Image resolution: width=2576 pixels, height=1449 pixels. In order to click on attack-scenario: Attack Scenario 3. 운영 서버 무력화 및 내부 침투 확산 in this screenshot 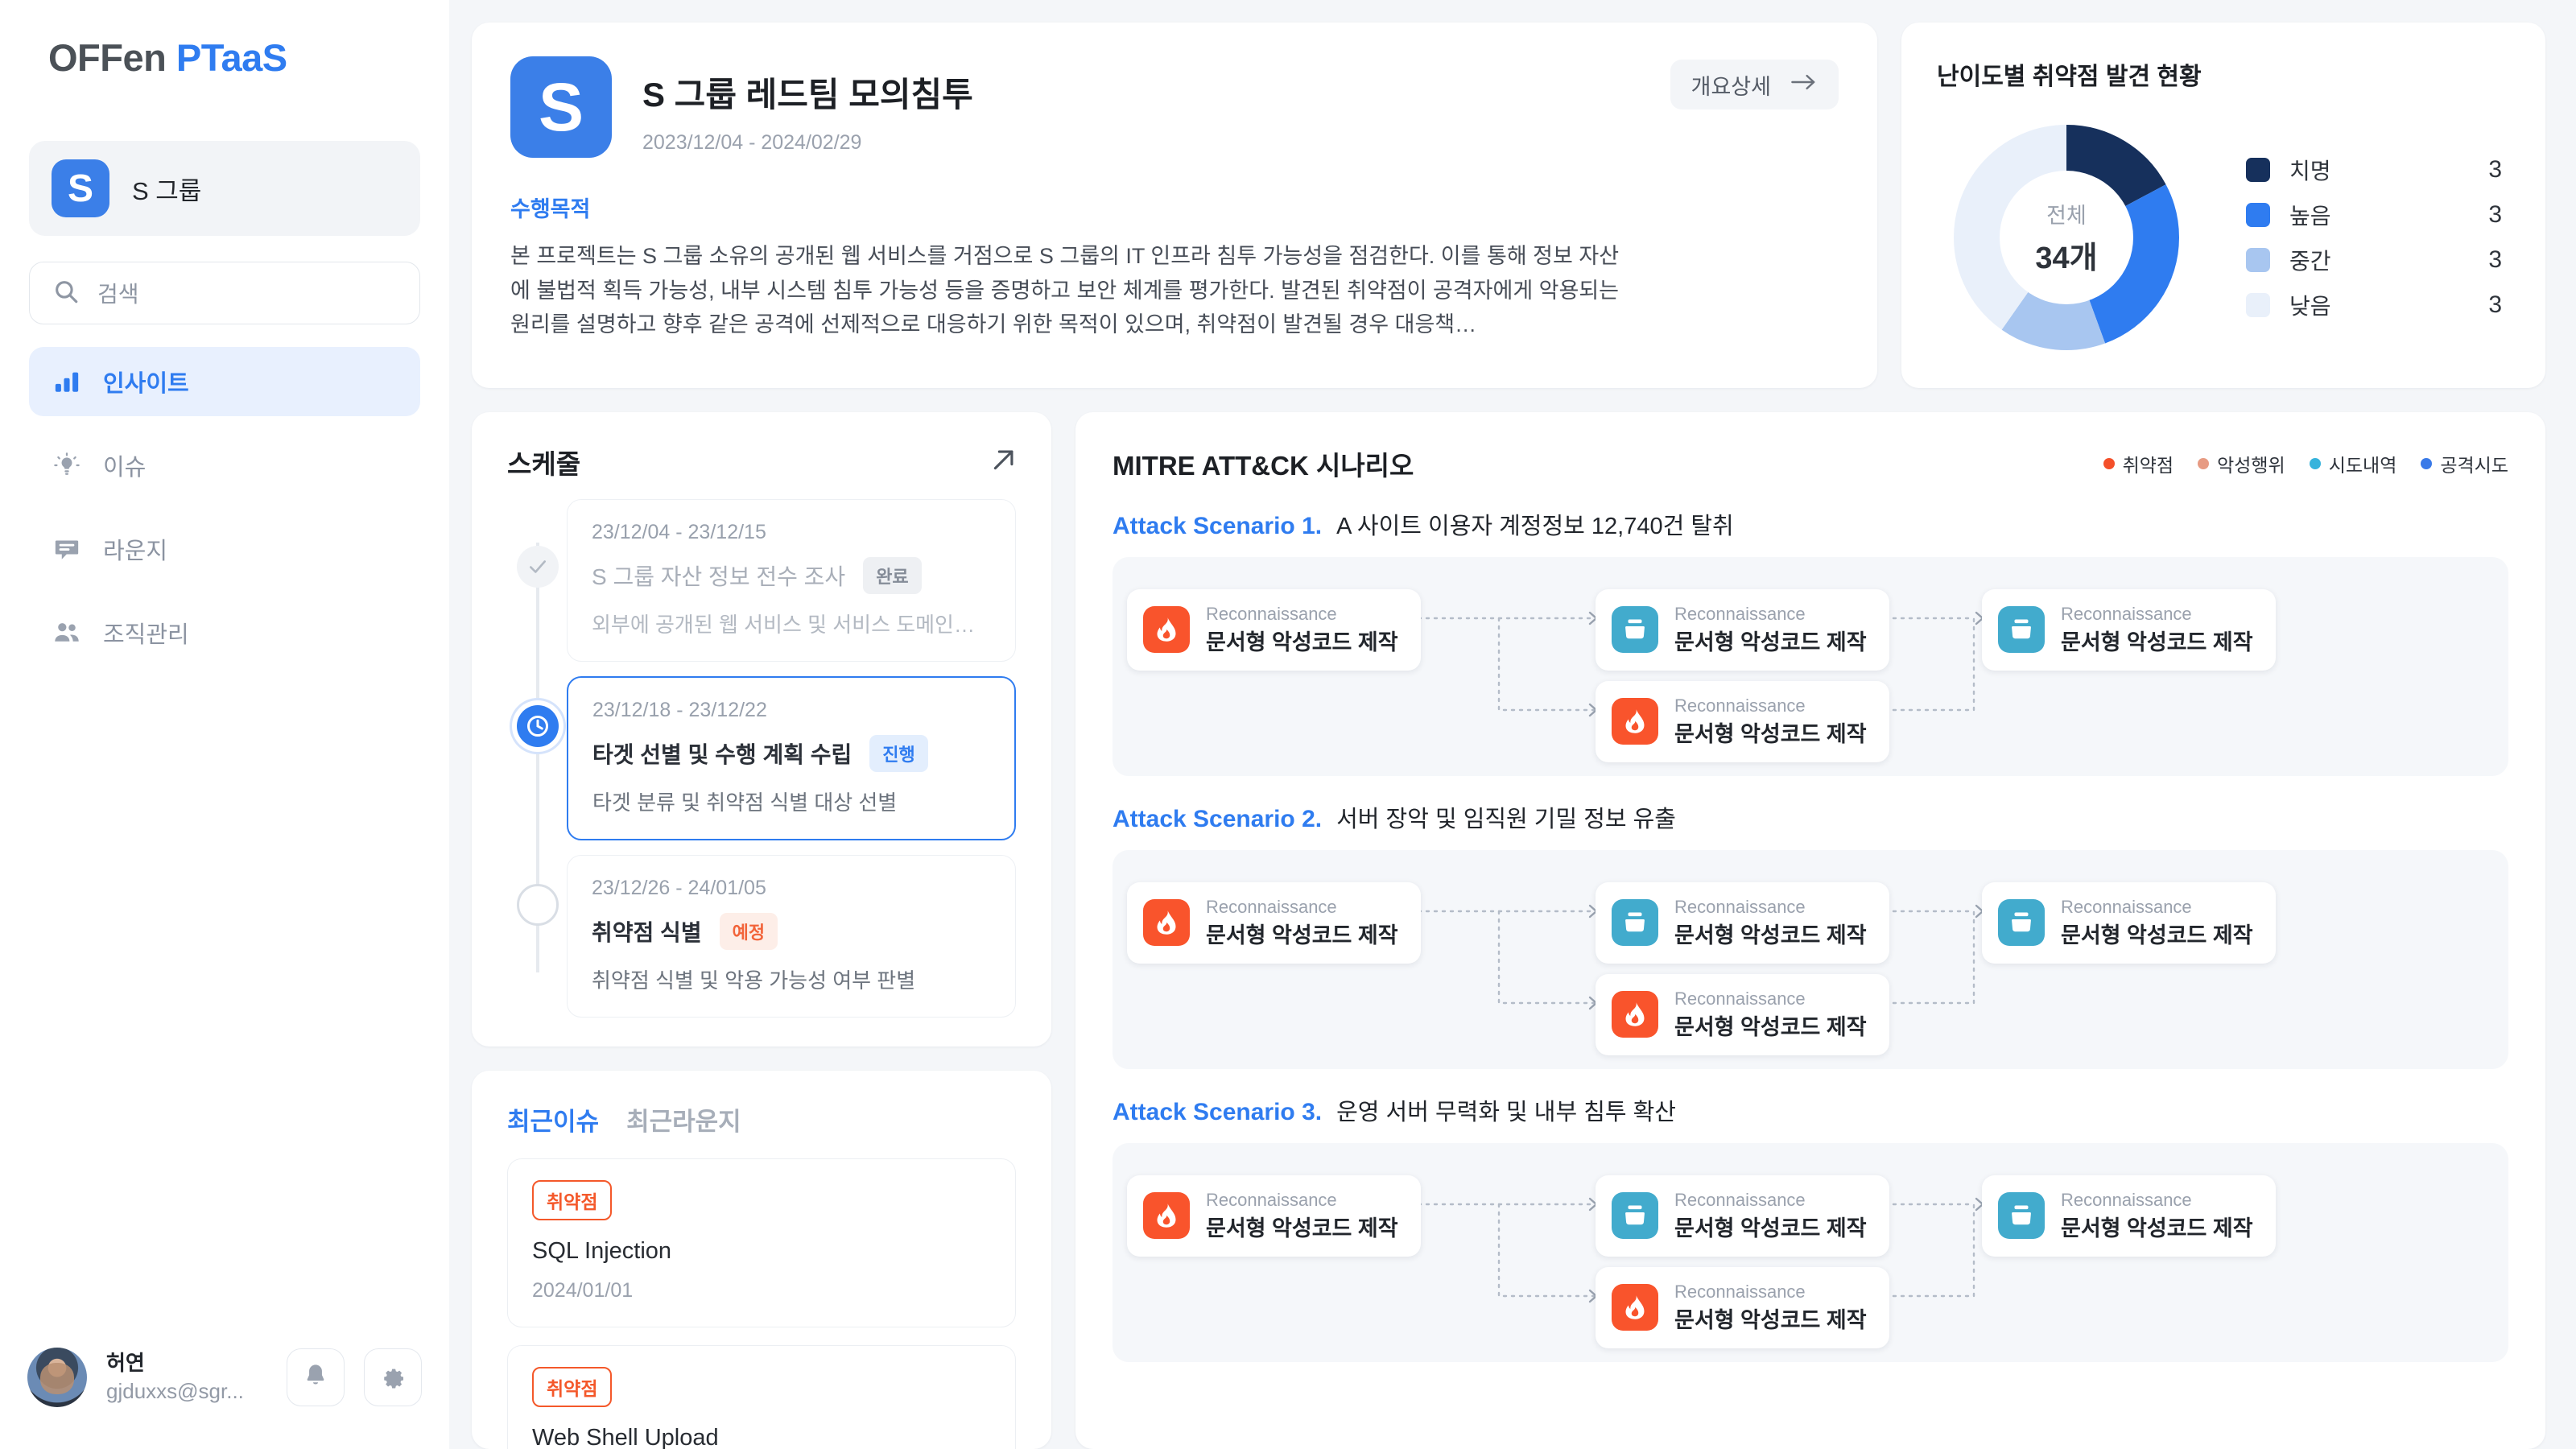, I will do `click(1810, 1227)`.